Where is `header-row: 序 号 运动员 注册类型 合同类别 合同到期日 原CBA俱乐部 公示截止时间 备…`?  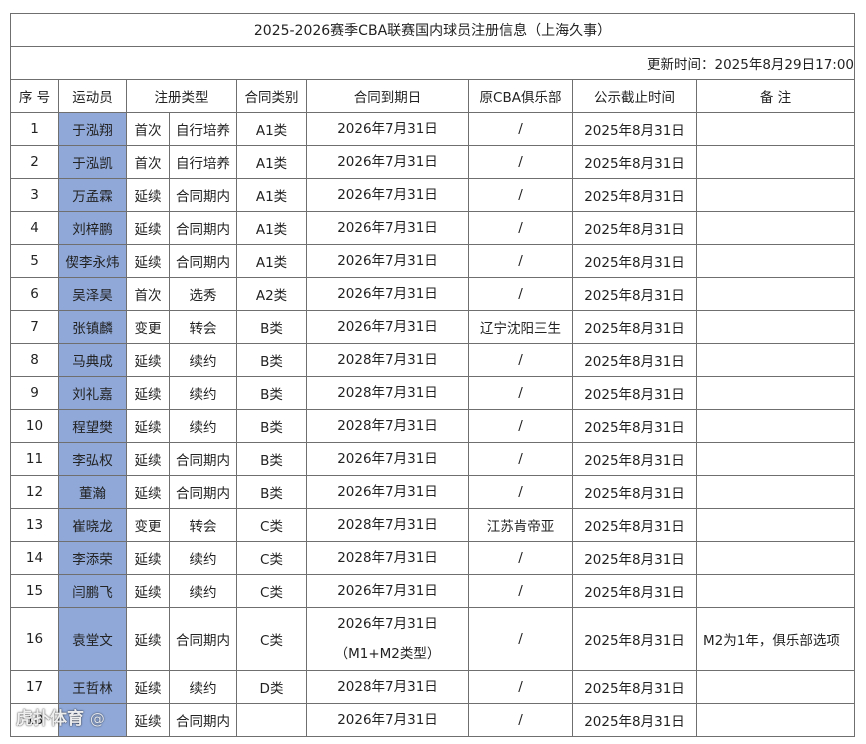 header-row: 序 号 运动员 注册类型 合同类别 合同到期日 原CBA俱乐部 公示截止时间 备… is located at coordinates (433, 96).